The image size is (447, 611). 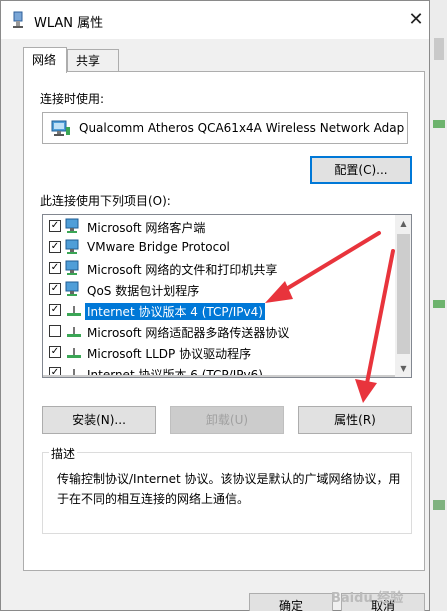 I want to click on list-item: ✓ Microsoft LLDP 协议驱动程序, so click(x=219, y=352).